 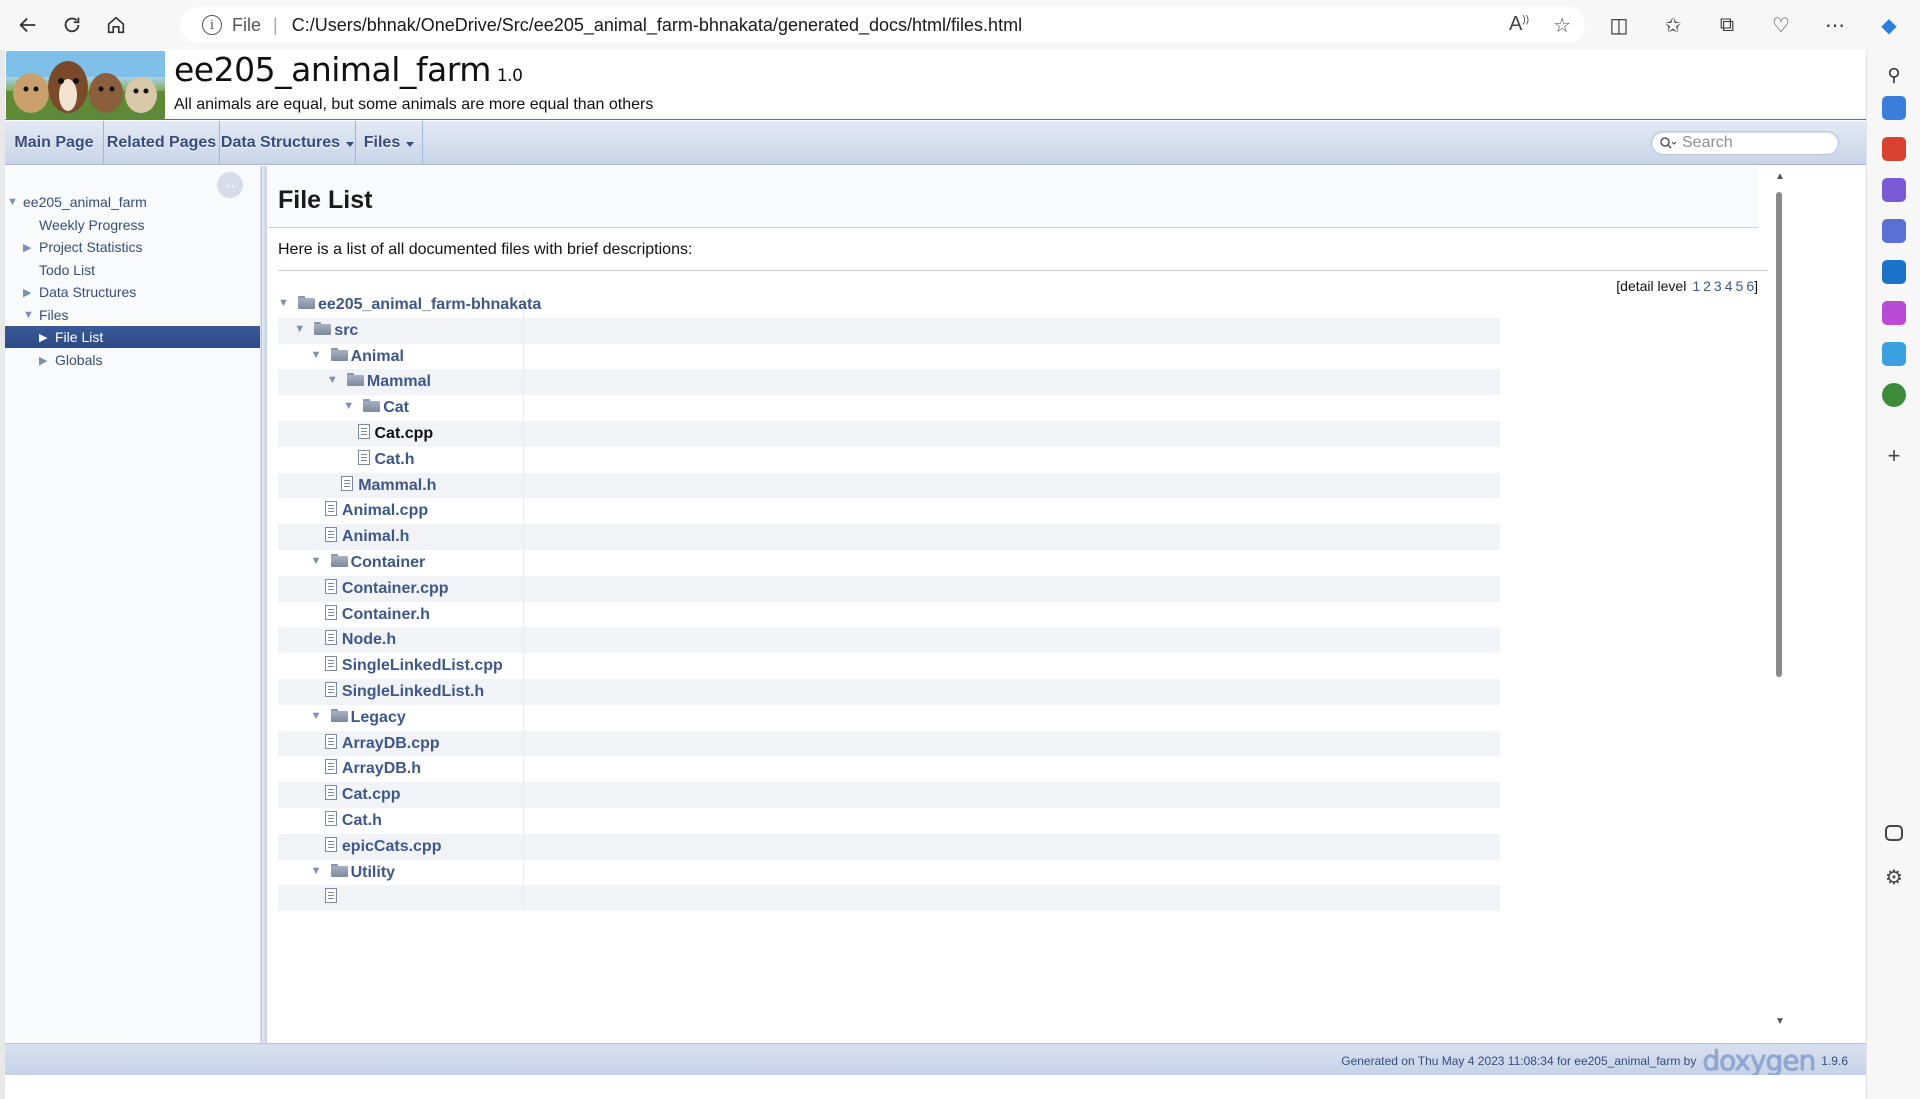 What do you see at coordinates (413, 692) in the screenshot?
I see `file-link: SingleLinkedList.h` at bounding box center [413, 692].